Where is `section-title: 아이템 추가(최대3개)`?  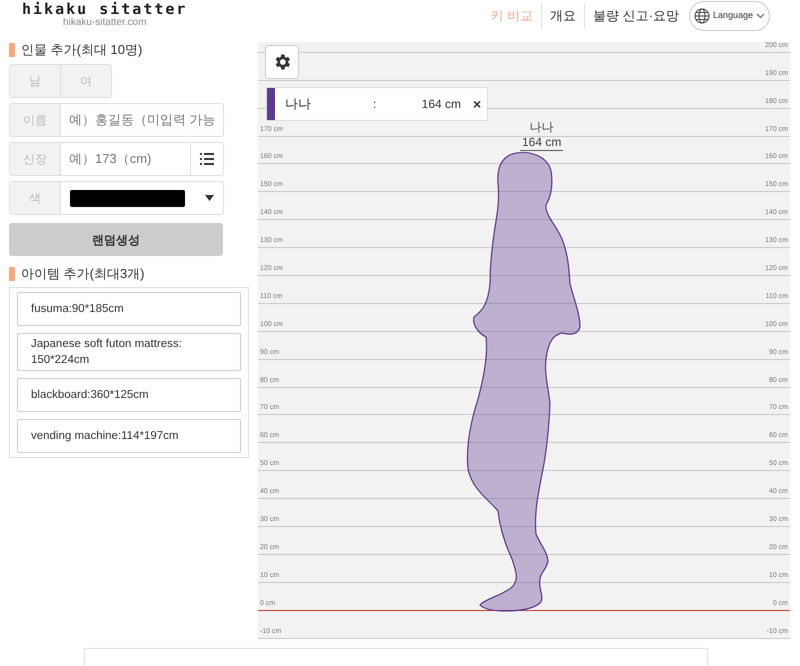
section-title: 아이템 추가(최대3개) is located at coordinates (82, 274).